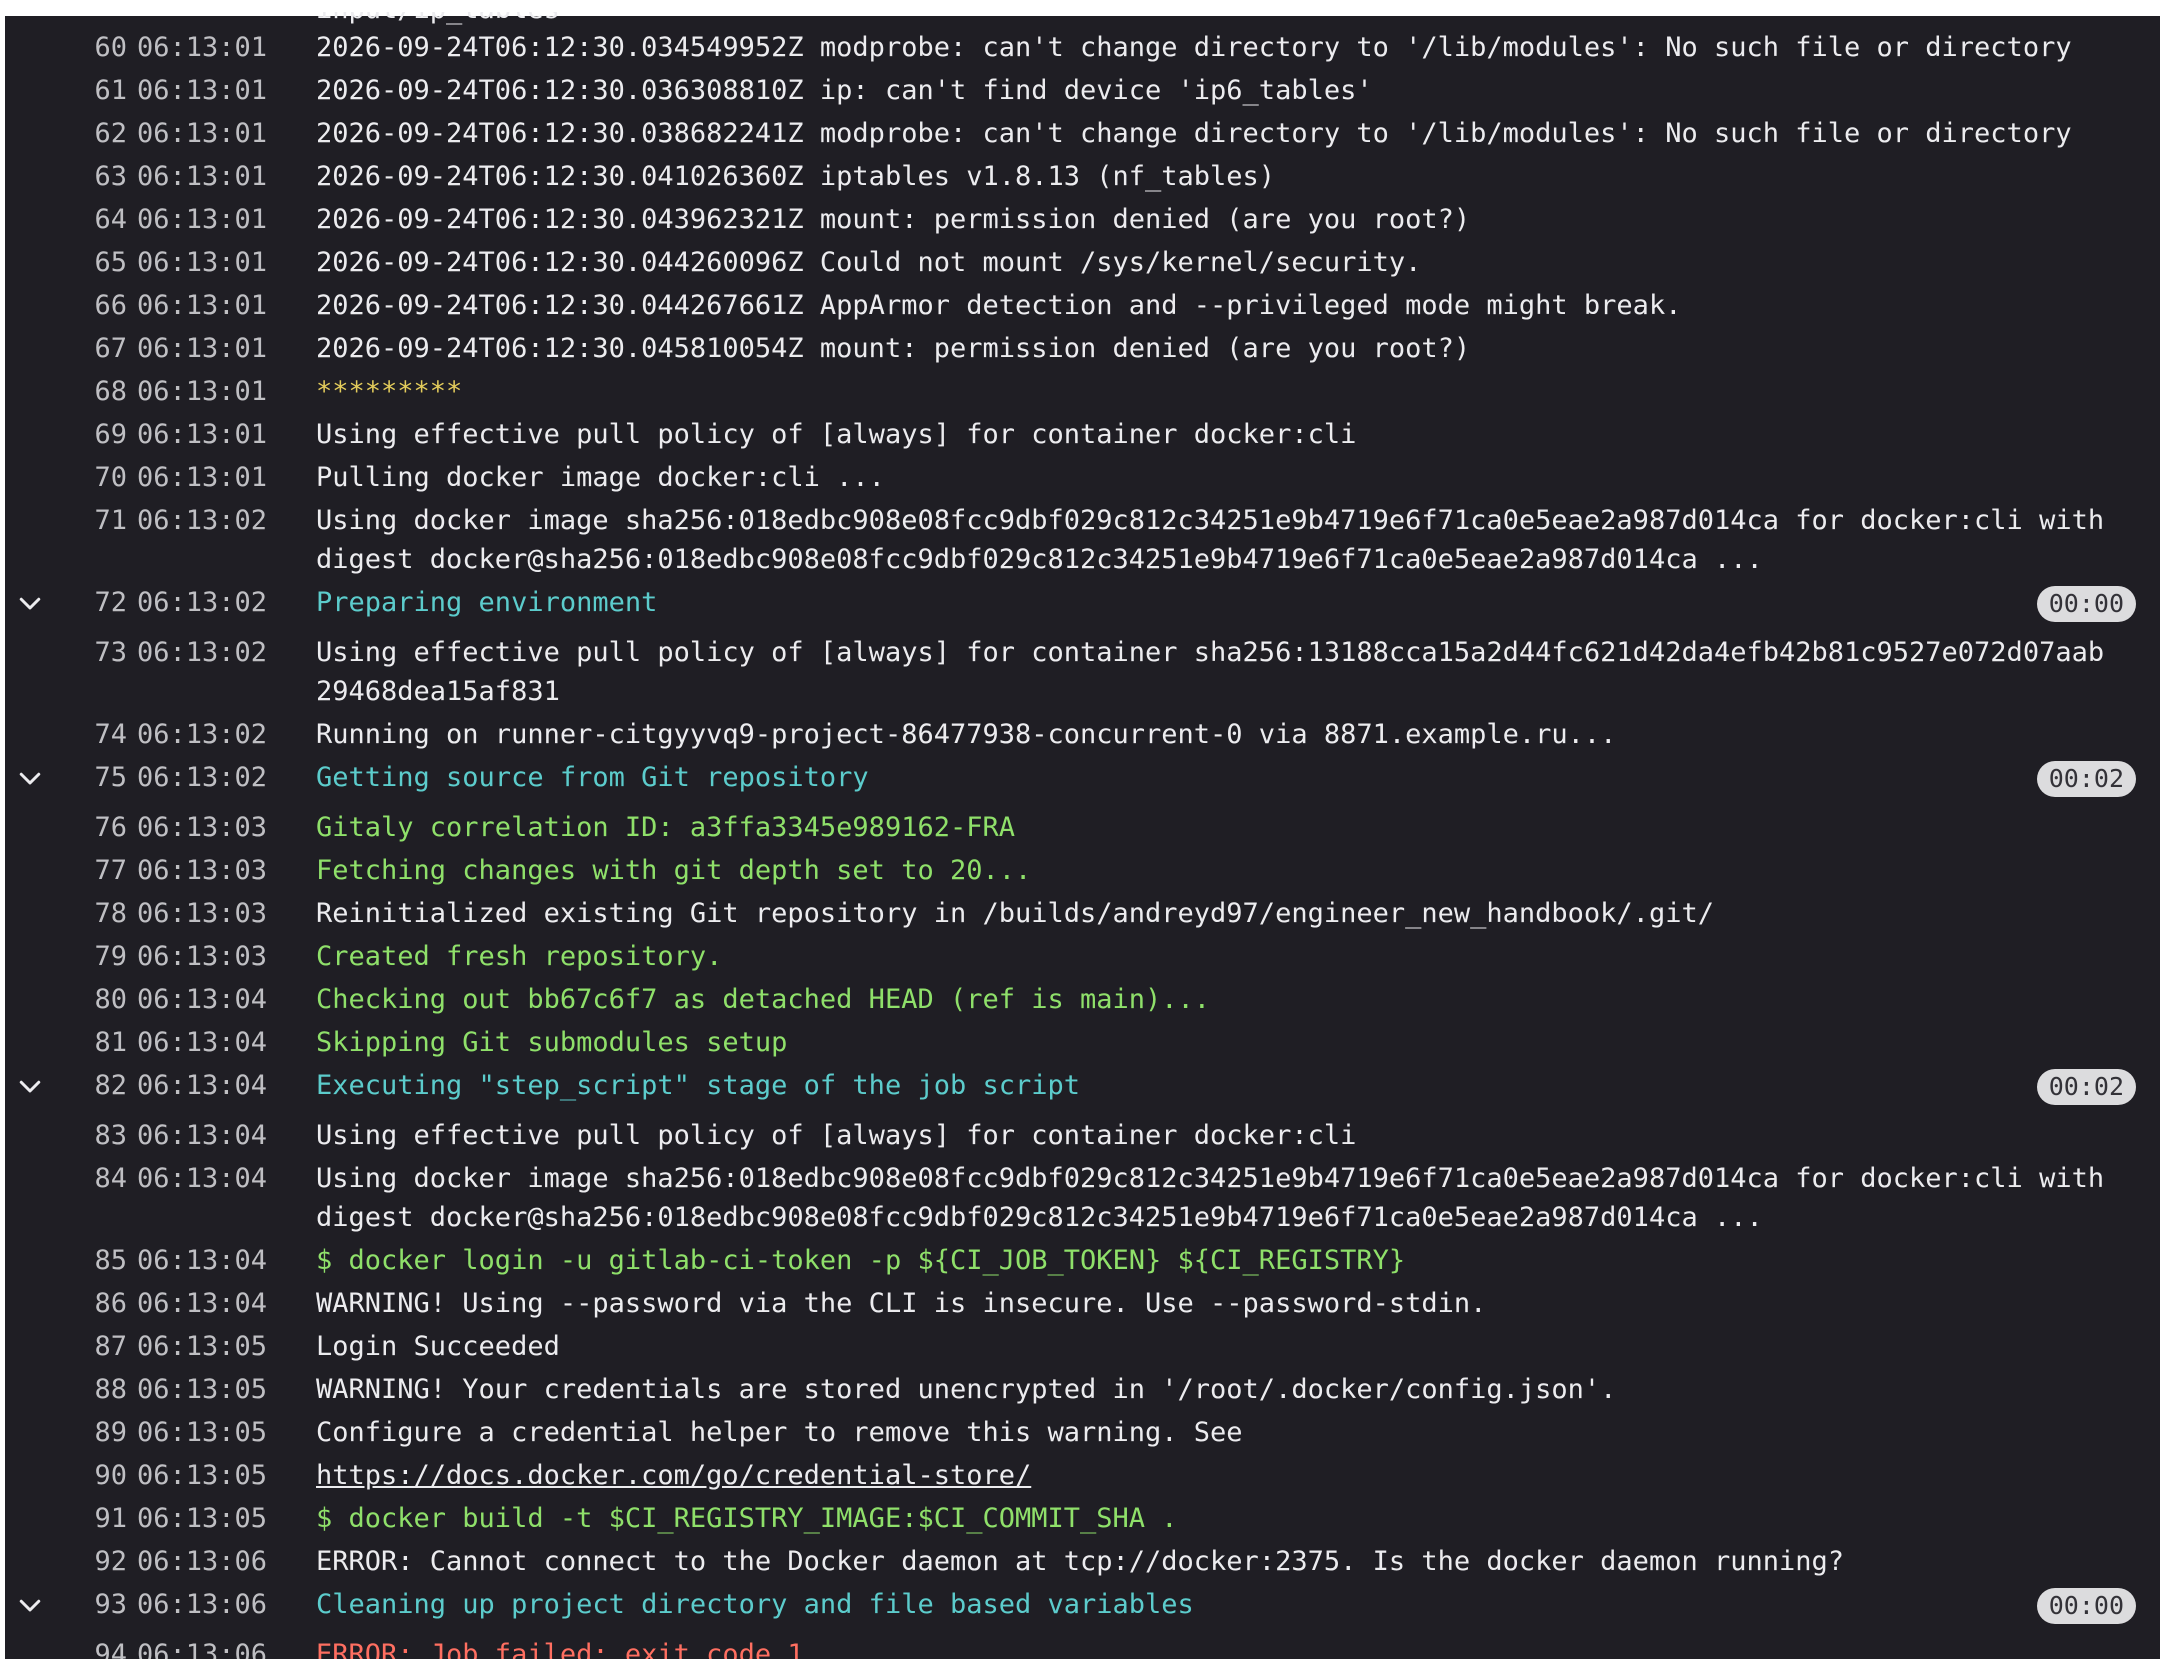 The width and height of the screenshot is (2162, 1662). I want to click on line-number: 92, so click(91, 1561).